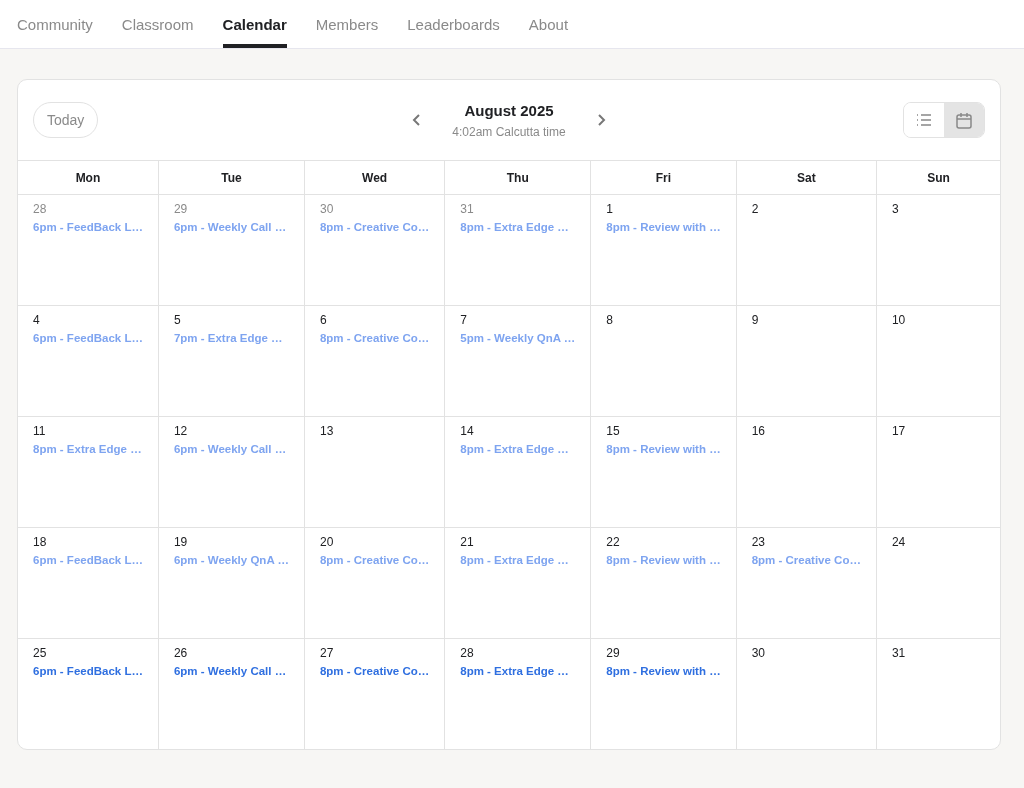  What do you see at coordinates (758, 542) in the screenshot?
I see `day-number: 23` at bounding box center [758, 542].